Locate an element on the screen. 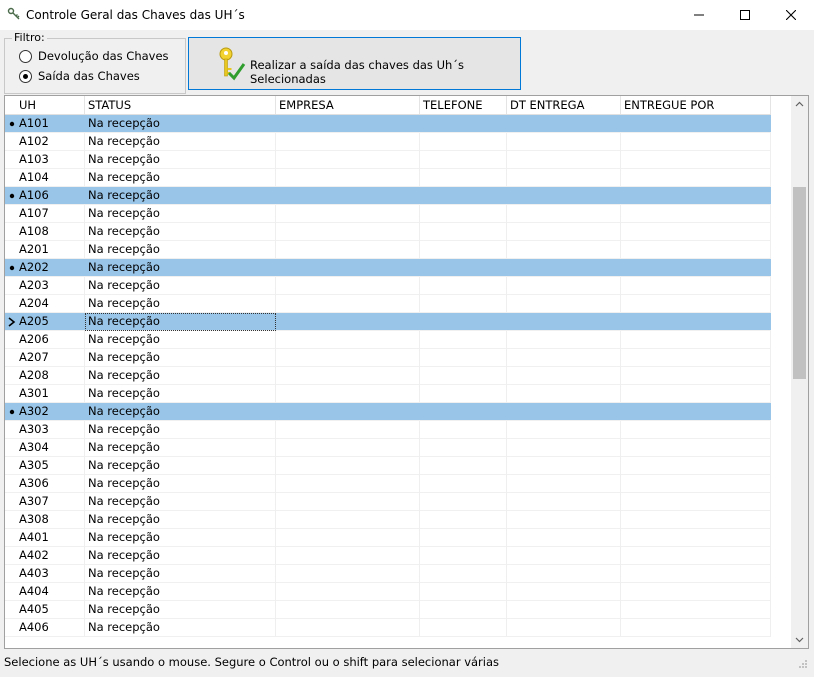 Image resolution: width=814 pixels, height=677 pixels. uh-cell: A304 is located at coordinates (45, 448).